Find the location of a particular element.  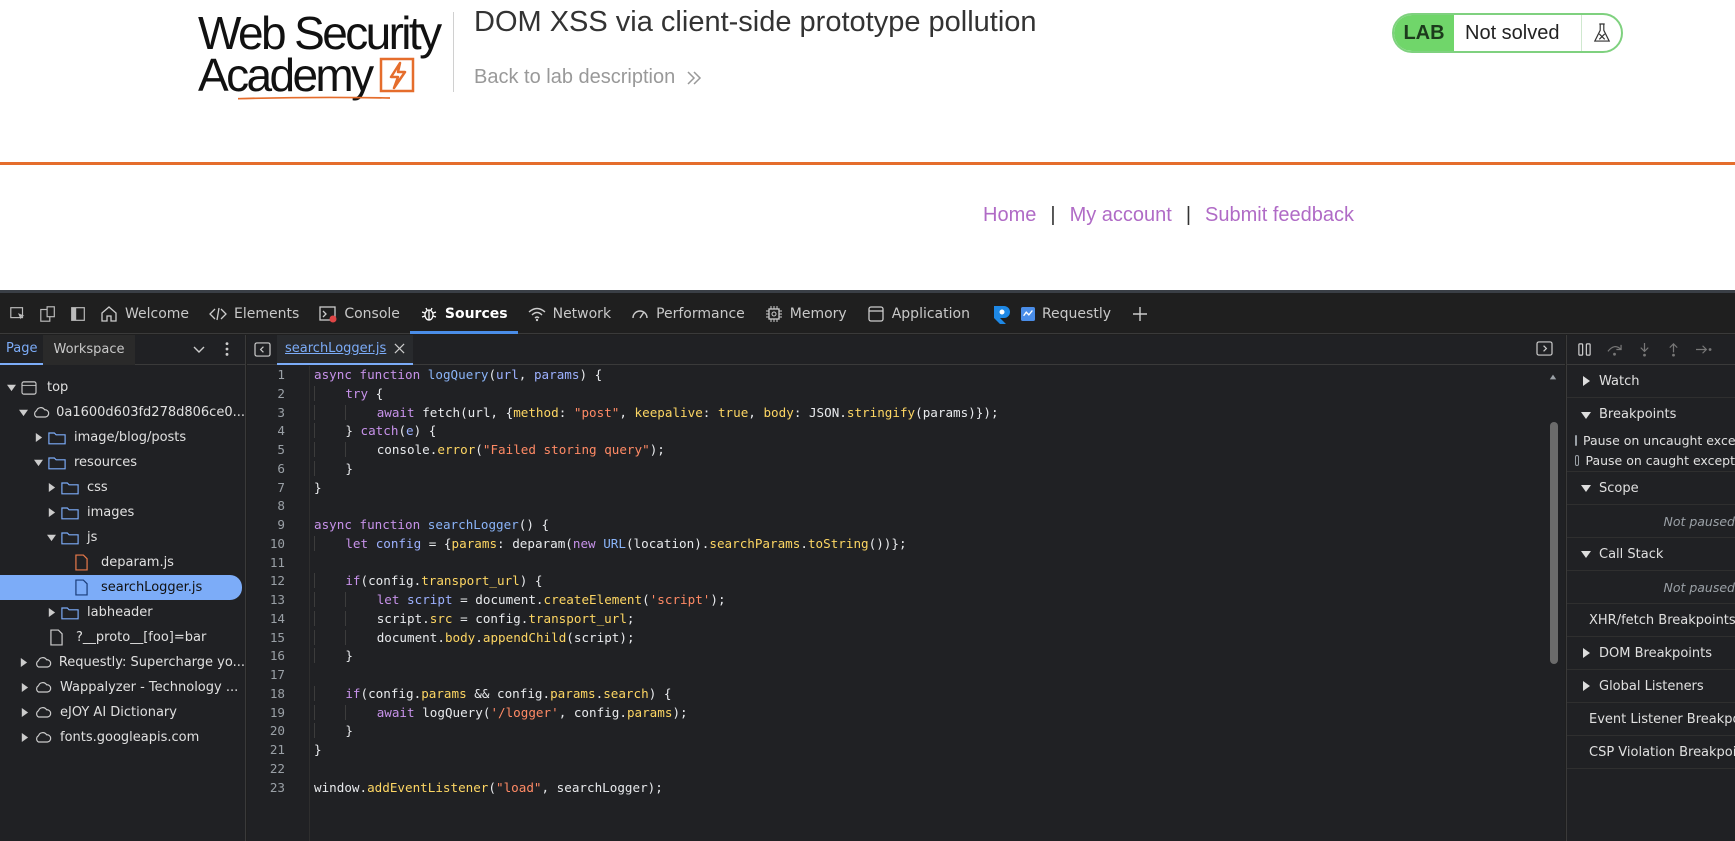

tab-console: Console is located at coordinates (359, 314).